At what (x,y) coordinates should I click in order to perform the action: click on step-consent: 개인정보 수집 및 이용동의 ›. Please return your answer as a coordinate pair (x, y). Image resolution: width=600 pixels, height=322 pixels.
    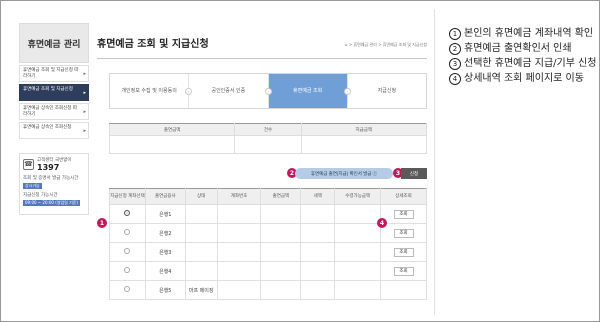
    Looking at the image, I should click on (151, 91).